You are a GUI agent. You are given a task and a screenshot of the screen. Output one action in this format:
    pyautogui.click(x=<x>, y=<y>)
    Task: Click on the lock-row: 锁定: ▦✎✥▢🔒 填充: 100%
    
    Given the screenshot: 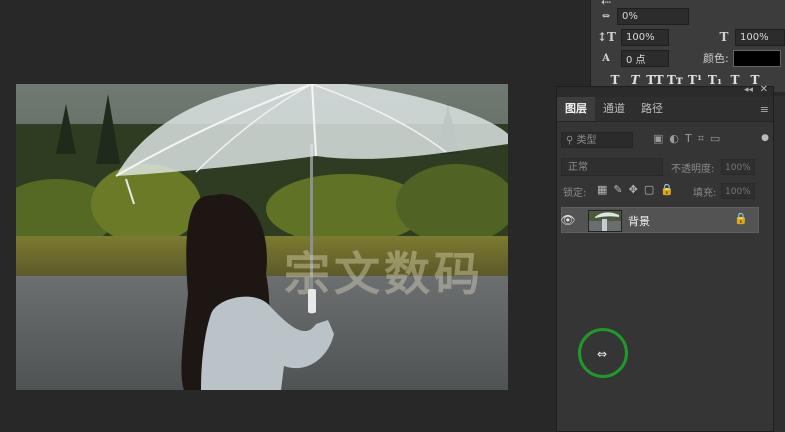 What is the action you would take?
    pyautogui.click(x=665, y=190)
    